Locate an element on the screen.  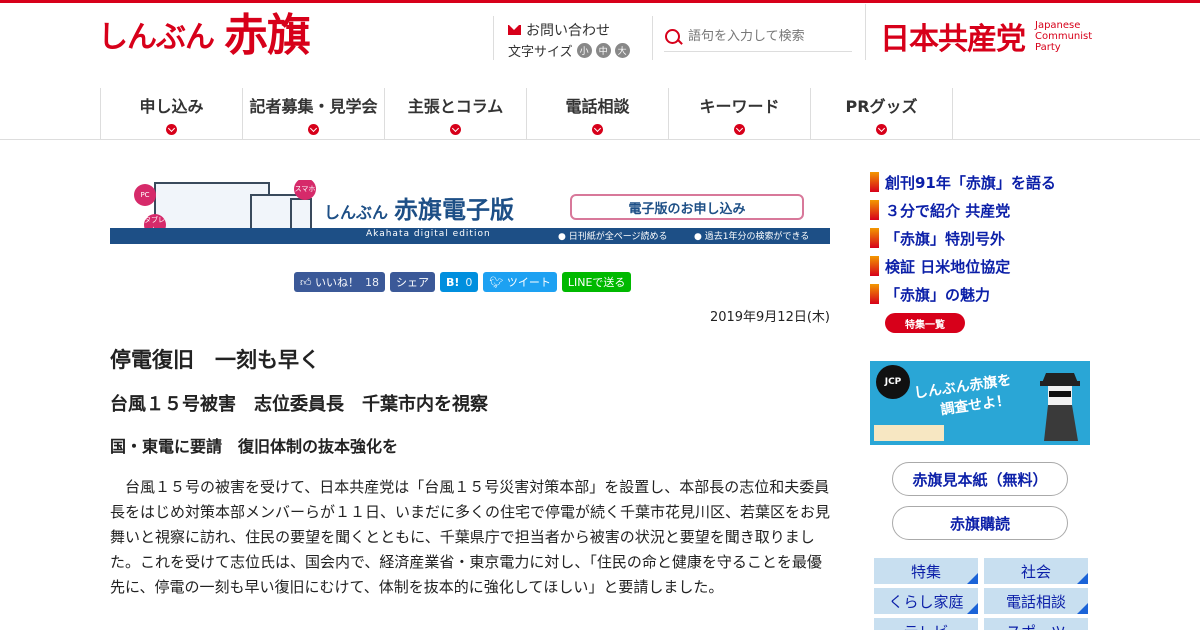
party-en-line: Communist is located at coordinates (1064, 36).